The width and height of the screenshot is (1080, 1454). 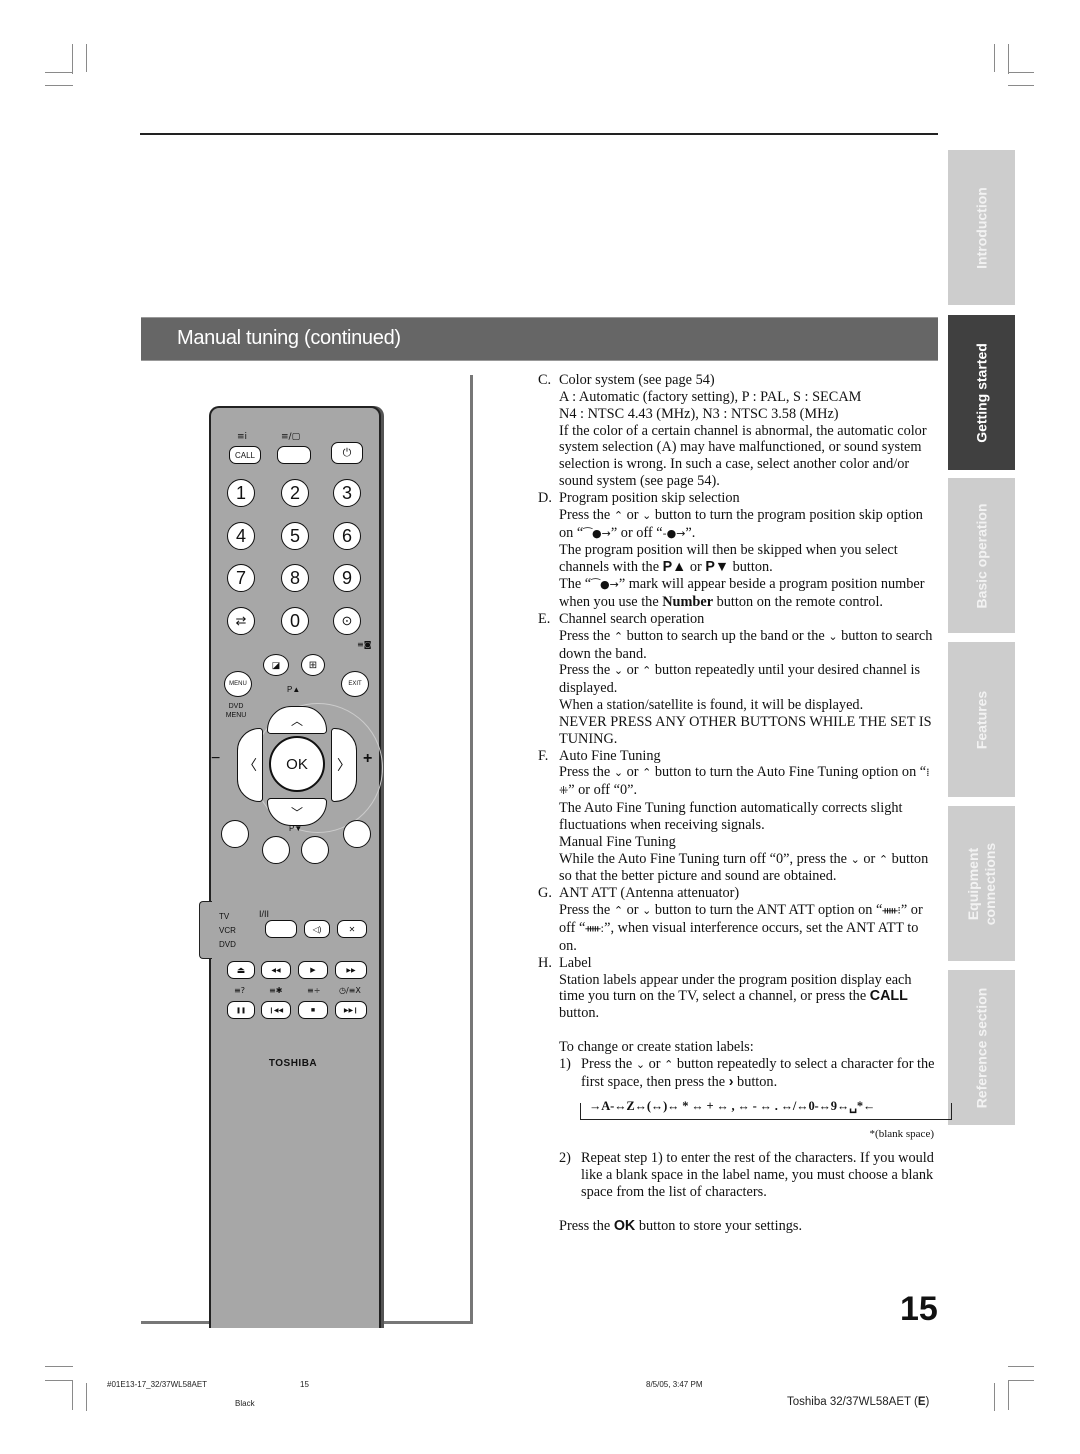 What do you see at coordinates (351, 970) in the screenshot?
I see `fast-forward-button: ▶▶` at bounding box center [351, 970].